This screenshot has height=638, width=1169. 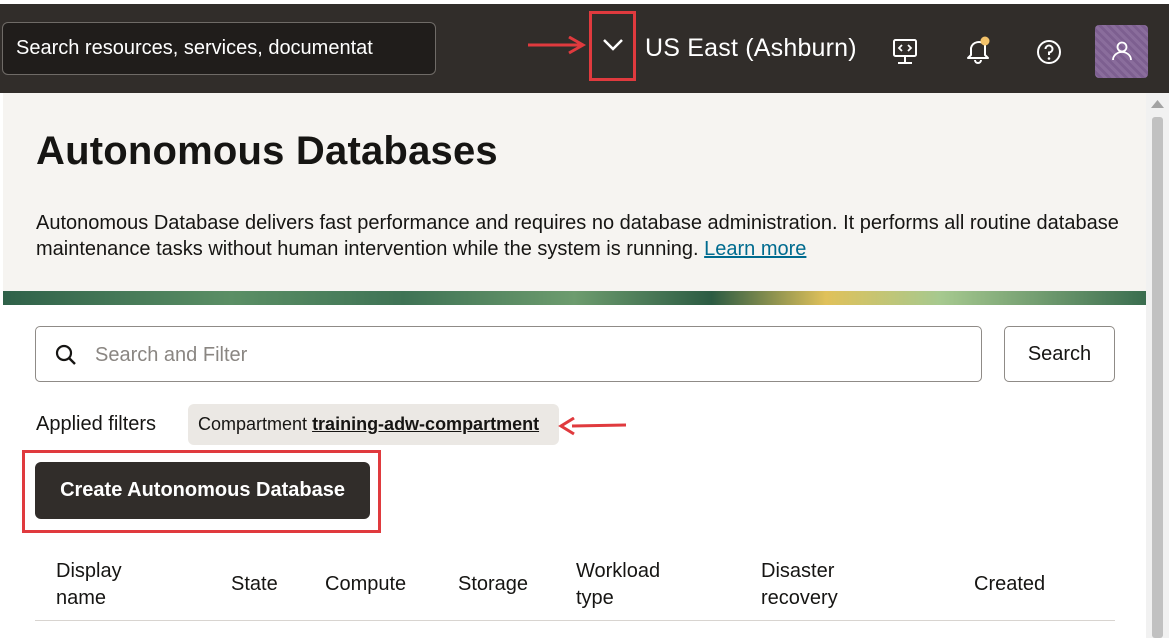 I want to click on column-header-compute: Compute, so click(x=365, y=584).